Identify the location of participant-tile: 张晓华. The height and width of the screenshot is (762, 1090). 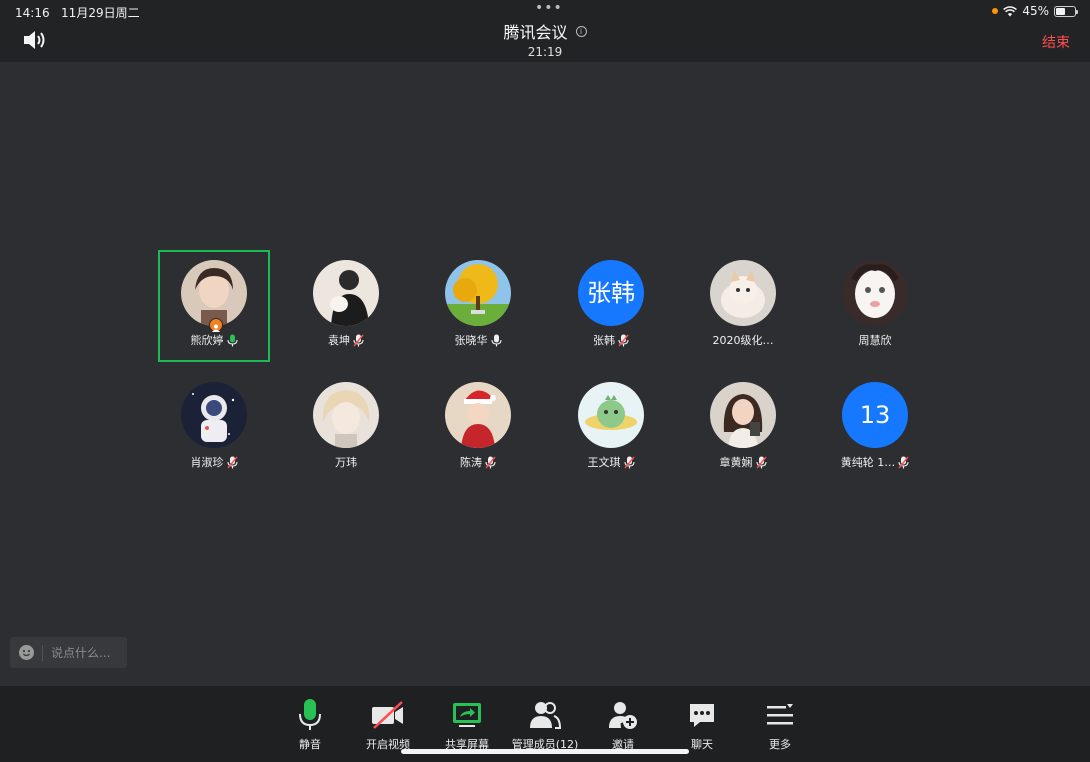
(478, 306).